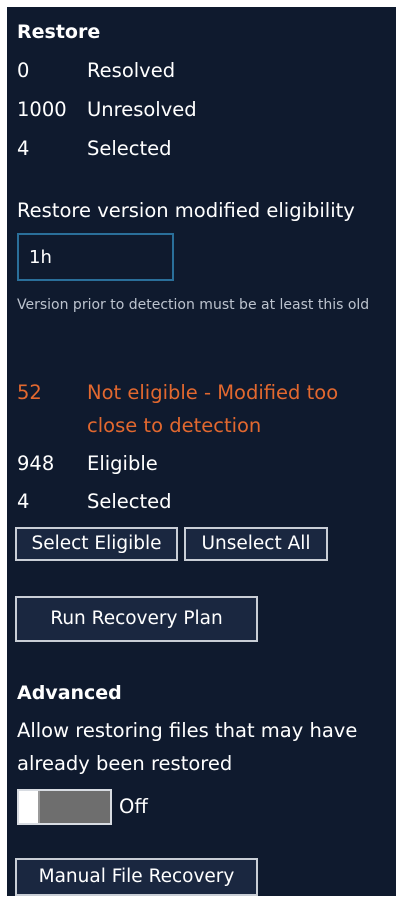  I want to click on eligible-selected-count: 4, so click(23, 501).